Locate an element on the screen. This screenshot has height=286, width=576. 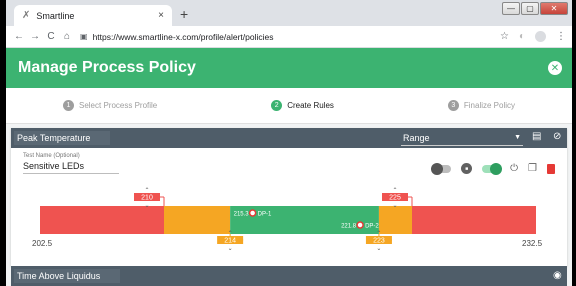
time-above-liquidus-panel-header: Time Above Liquidus ◉ is located at coordinates (289, 276).